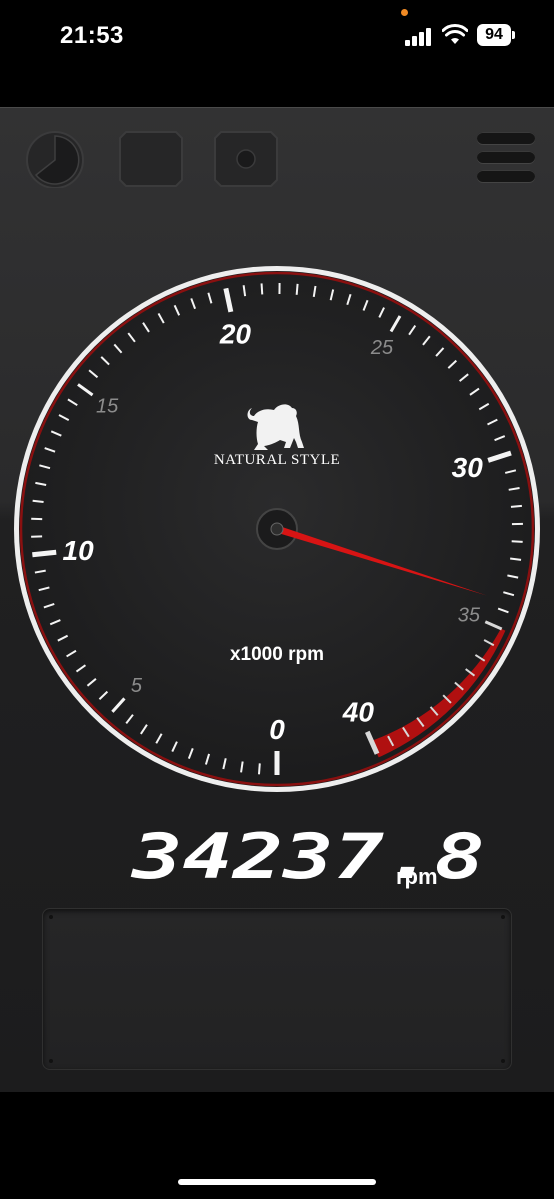 This screenshot has height=1199, width=554. I want to click on cellular-signal-icon, so click(419, 37).